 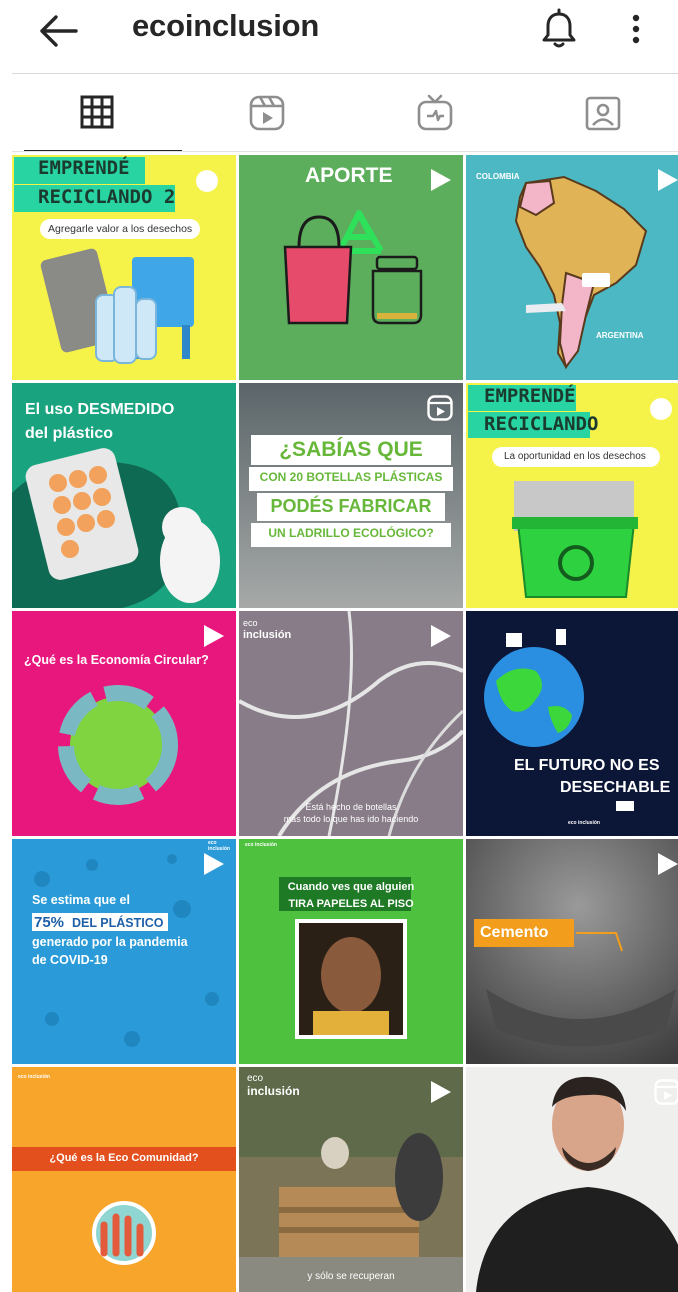 I want to click on post-tile: COLOMBIA ARGENTINA, so click(x=572, y=267).